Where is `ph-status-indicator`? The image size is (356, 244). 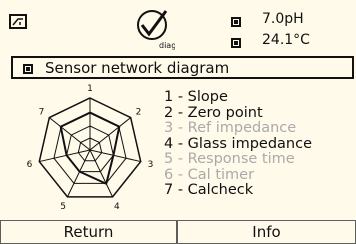 ph-status-indicator is located at coordinates (236, 22).